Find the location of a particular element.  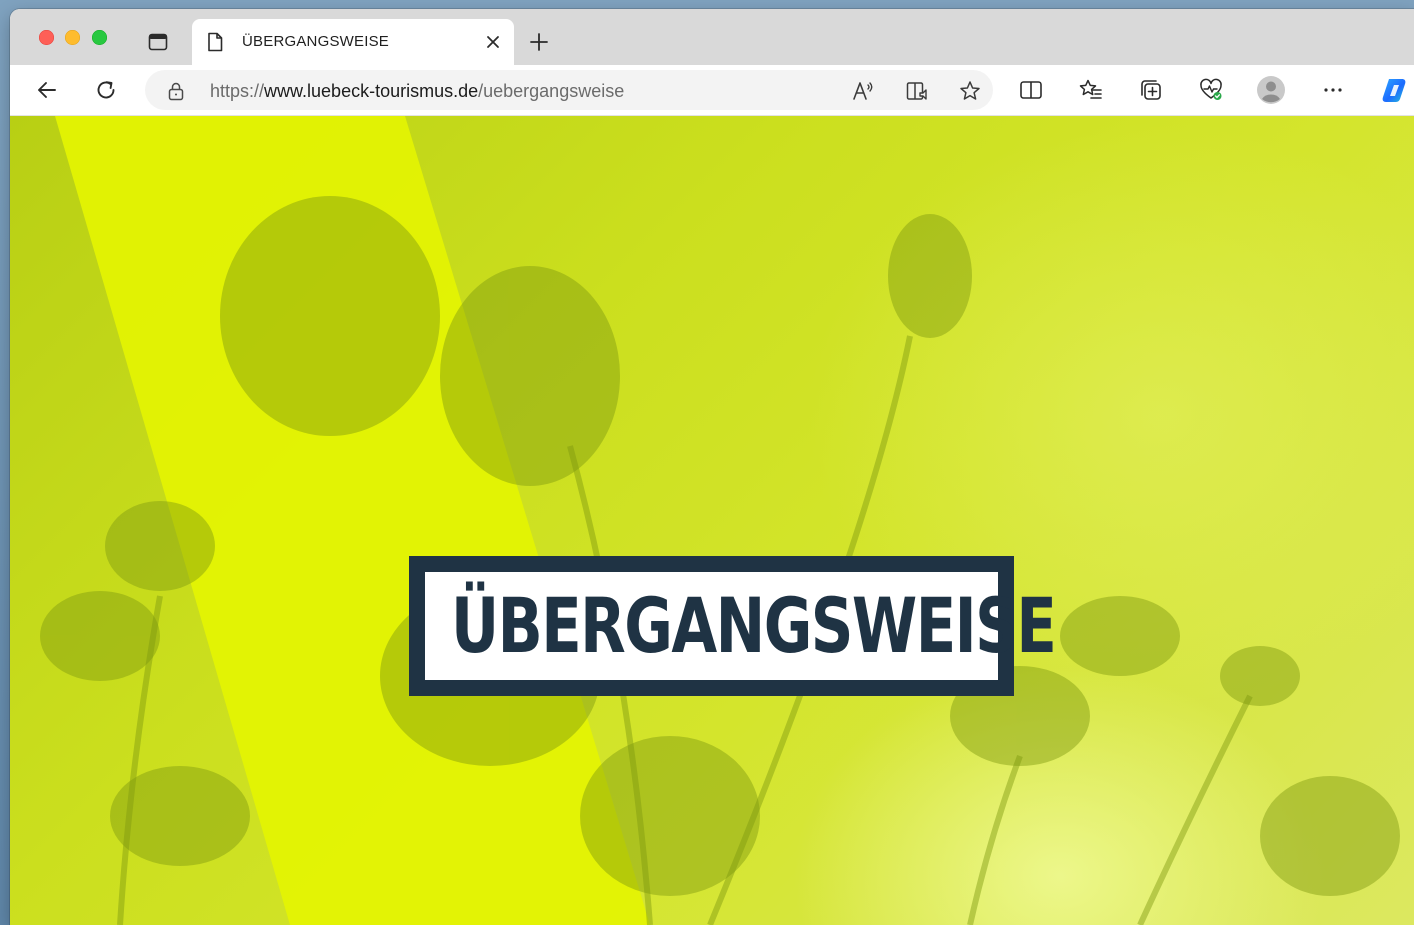

more-icon is located at coordinates (1333, 90).